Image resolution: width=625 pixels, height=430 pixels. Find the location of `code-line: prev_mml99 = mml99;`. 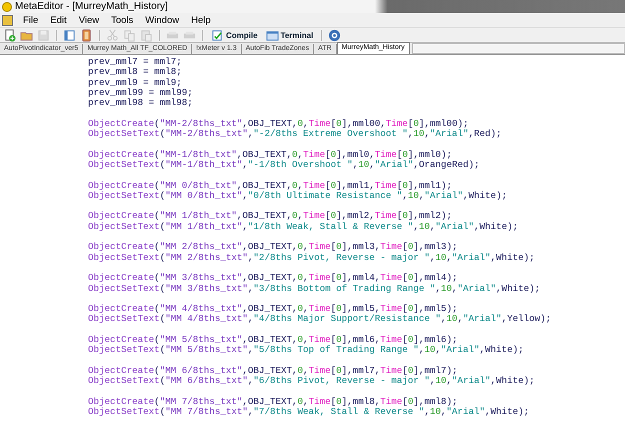

code-line: prev_mml99 = mml99; is located at coordinates (140, 93).